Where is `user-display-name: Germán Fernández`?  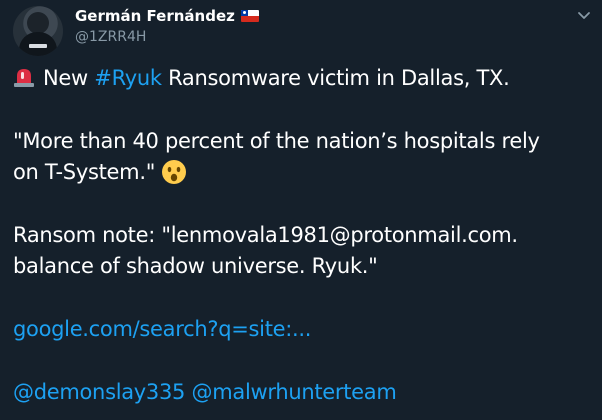 user-display-name: Germán Fernández is located at coordinates (167, 16).